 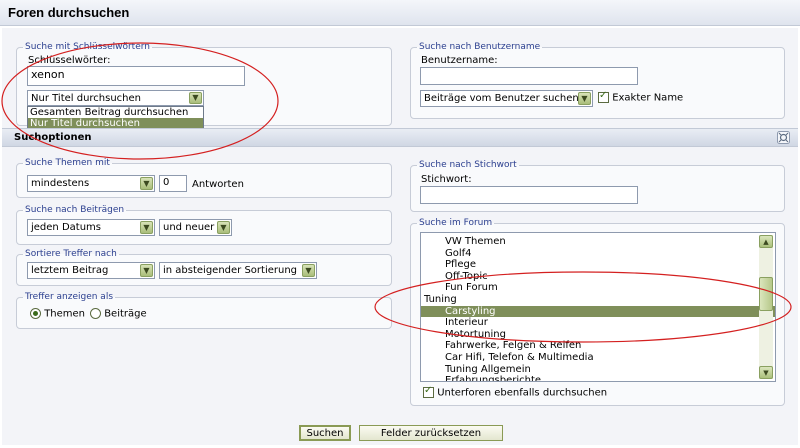 I want to click on annotation-ellipse-keywords, so click(x=140, y=101).